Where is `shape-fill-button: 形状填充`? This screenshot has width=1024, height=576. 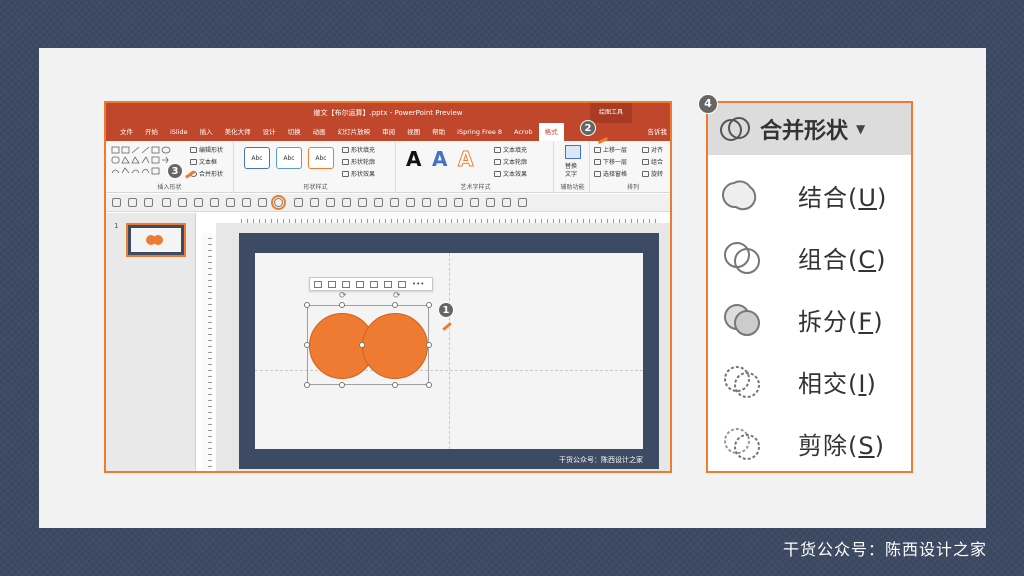
shape-fill-button: 形状填充 is located at coordinates (358, 149).